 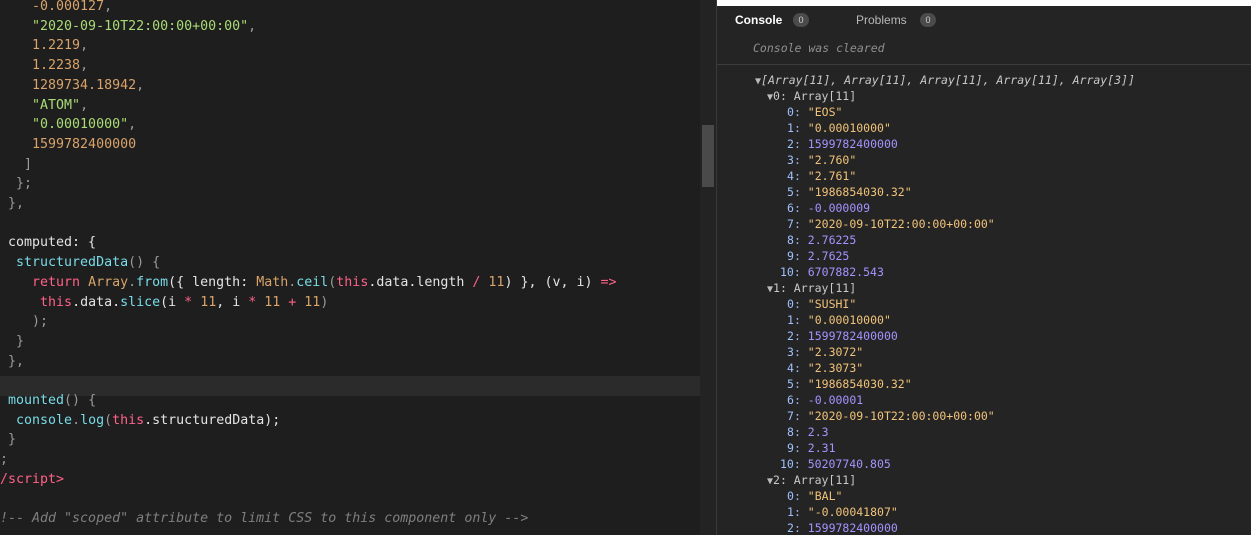 What do you see at coordinates (132, 282) in the screenshot?
I see `code-token: .` at bounding box center [132, 282].